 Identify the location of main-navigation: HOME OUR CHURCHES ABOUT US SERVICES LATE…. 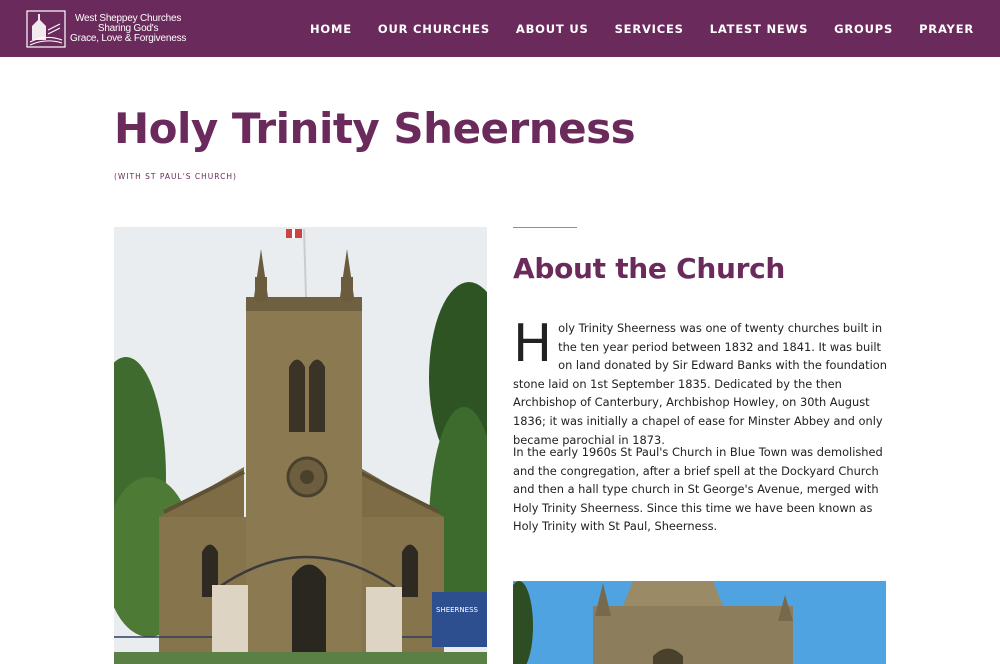
(642, 28).